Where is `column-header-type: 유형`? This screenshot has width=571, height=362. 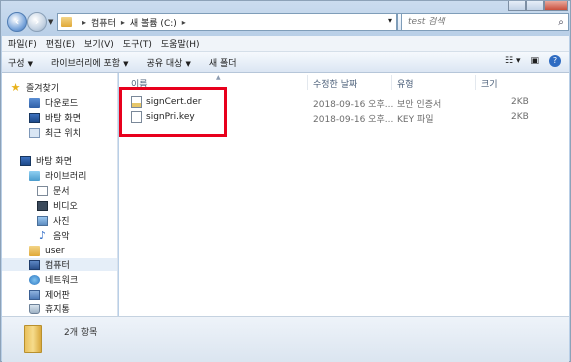 column-header-type: 유형 is located at coordinates (405, 83).